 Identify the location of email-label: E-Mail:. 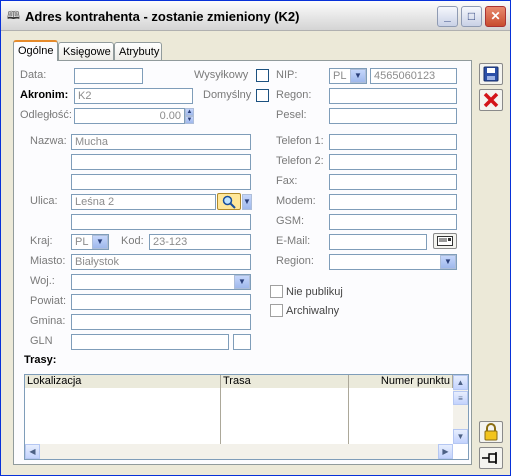
(293, 241).